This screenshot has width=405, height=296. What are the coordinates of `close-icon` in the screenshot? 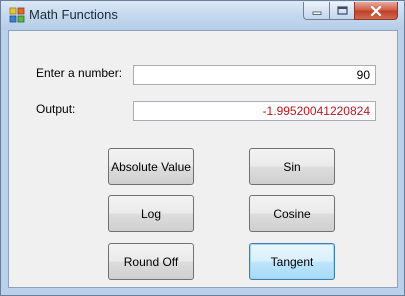 It's located at (376, 10).